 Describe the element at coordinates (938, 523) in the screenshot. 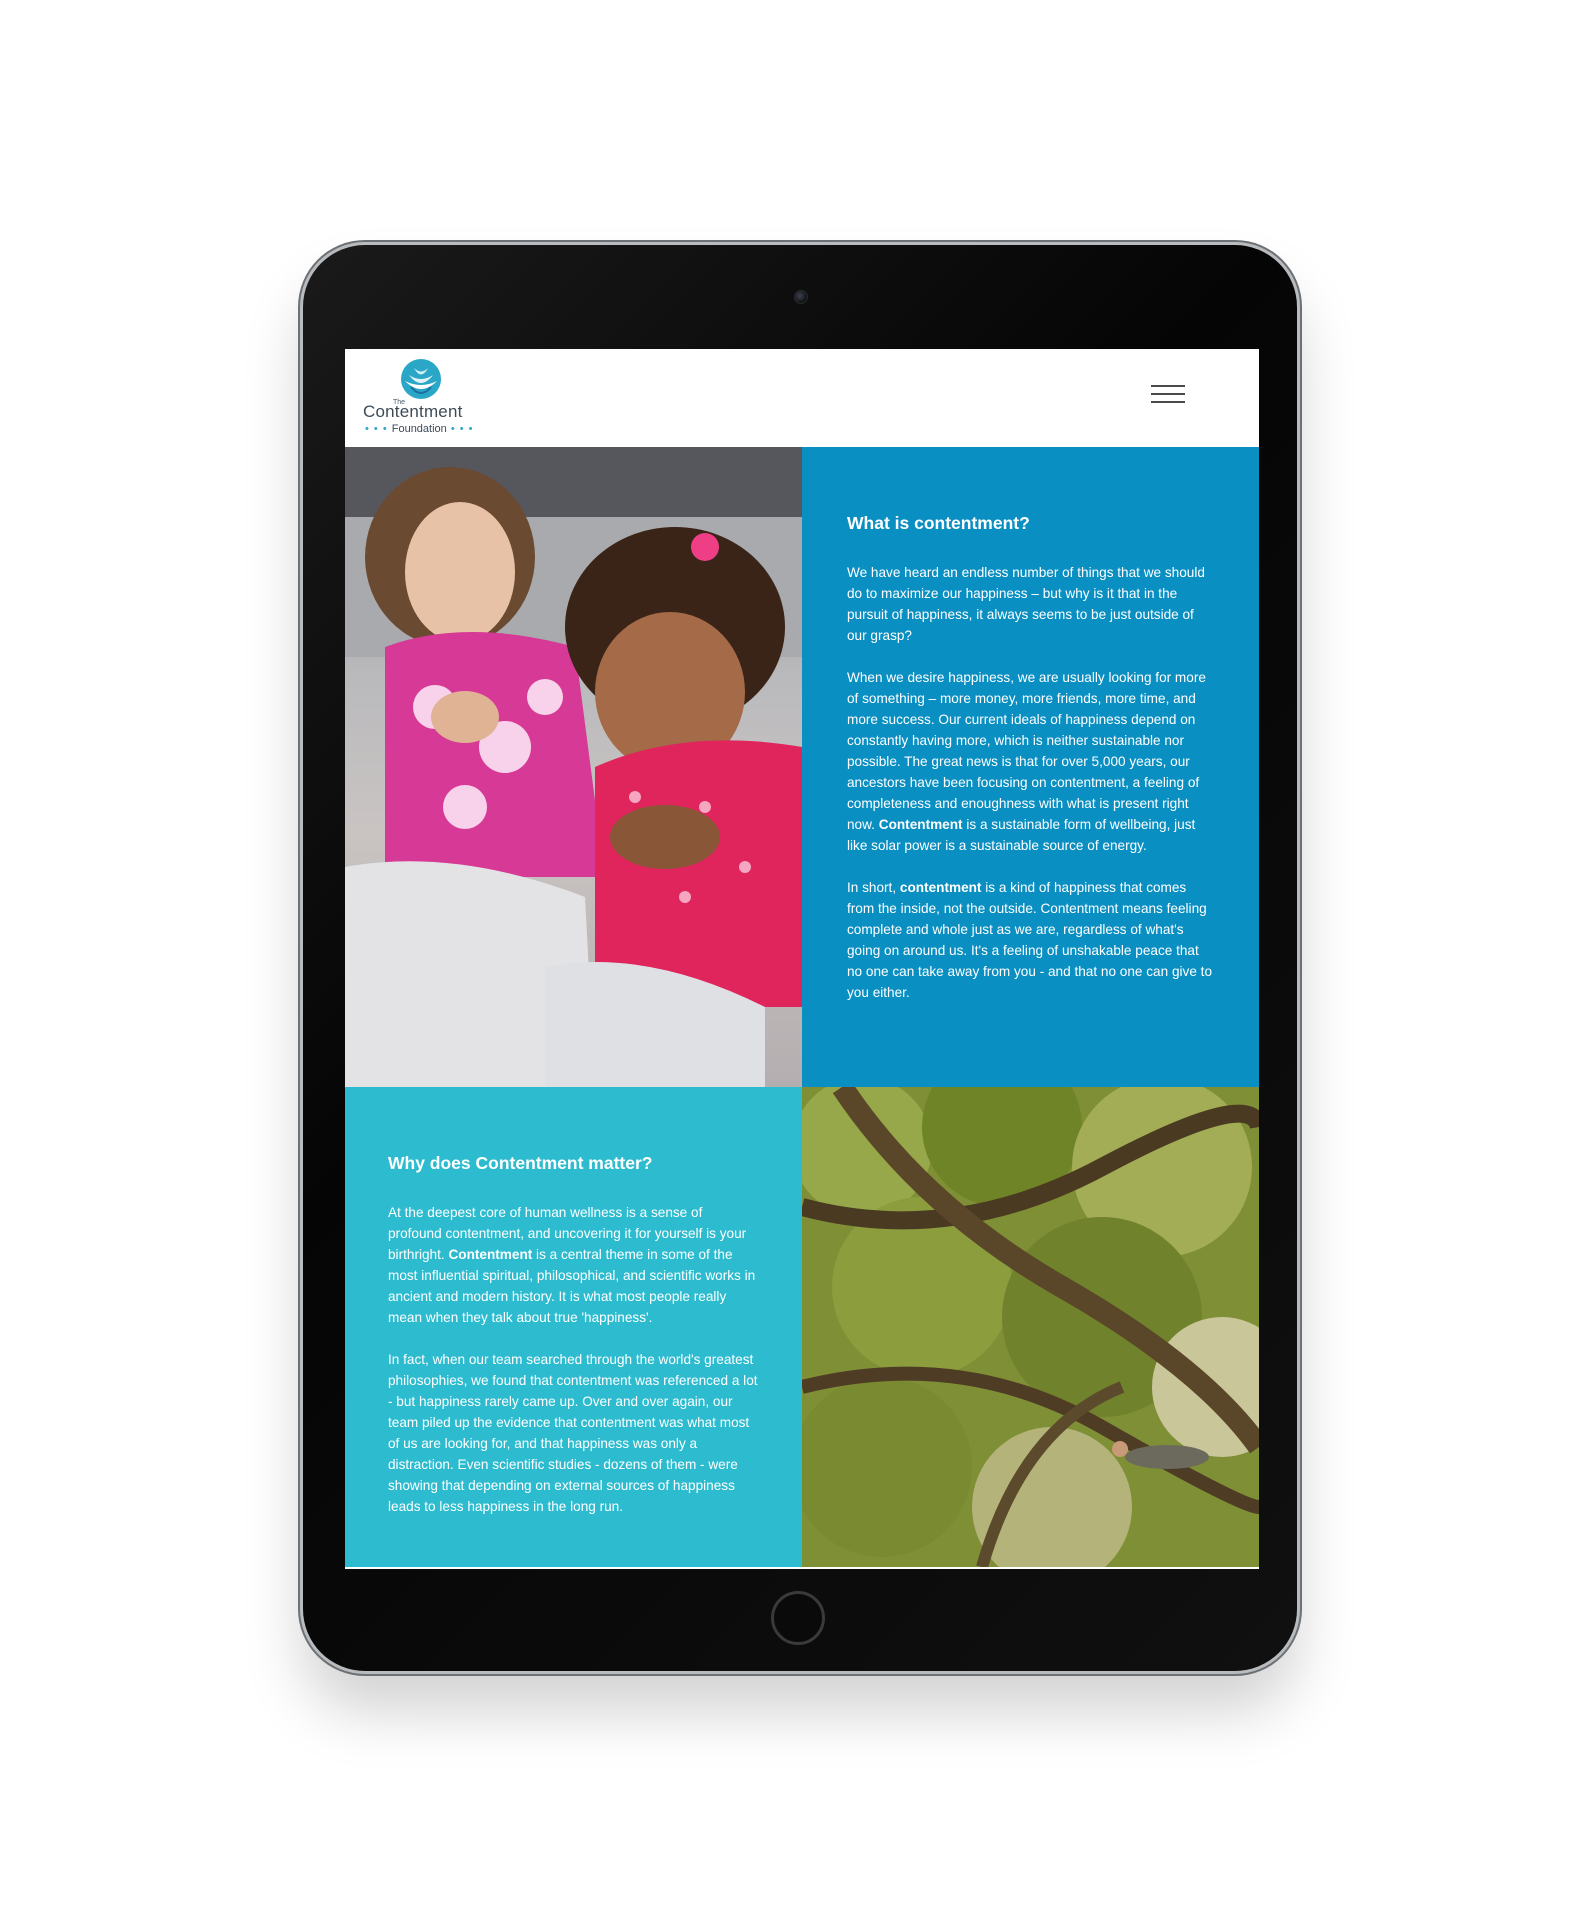

I see `what-is-contentment-heading: What is contentment?` at that location.